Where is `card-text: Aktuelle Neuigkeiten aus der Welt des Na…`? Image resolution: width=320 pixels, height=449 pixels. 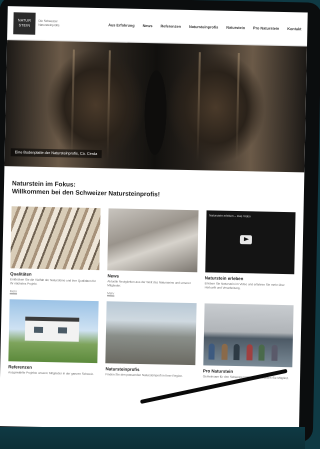
card-text: Aktuelle Neuigkeiten aus der Welt des Na… is located at coordinates (149, 283).